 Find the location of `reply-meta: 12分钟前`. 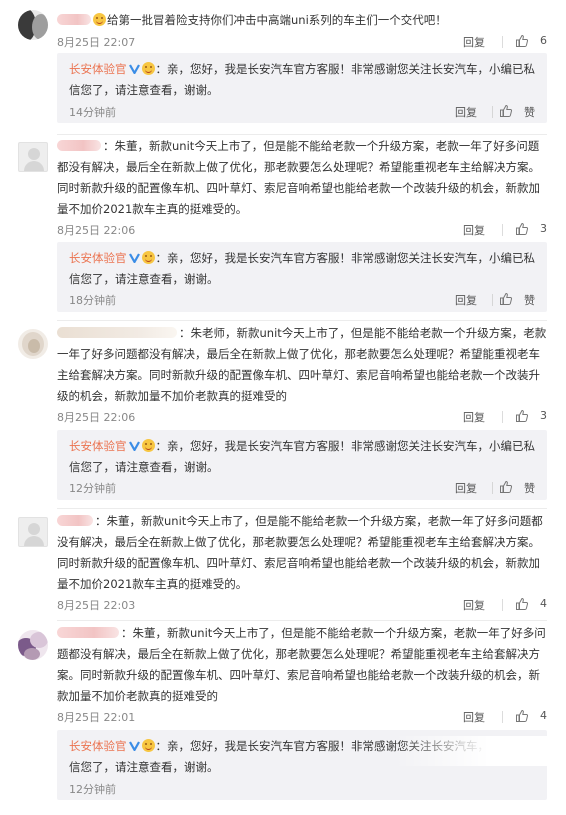

reply-meta: 12分钟前 is located at coordinates (302, 790).